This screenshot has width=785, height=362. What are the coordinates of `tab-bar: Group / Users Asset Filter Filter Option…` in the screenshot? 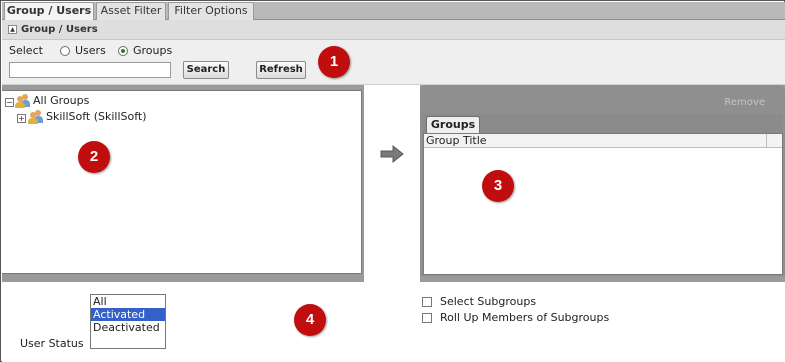 It's located at (393, 11).